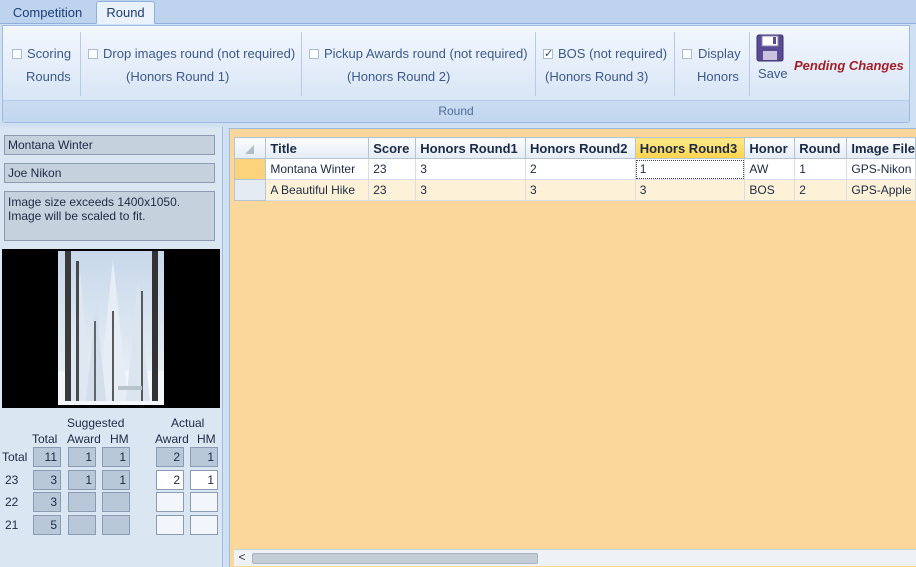  Describe the element at coordinates (718, 76) in the screenshot. I see `display-honors-label-2: Honors` at that location.